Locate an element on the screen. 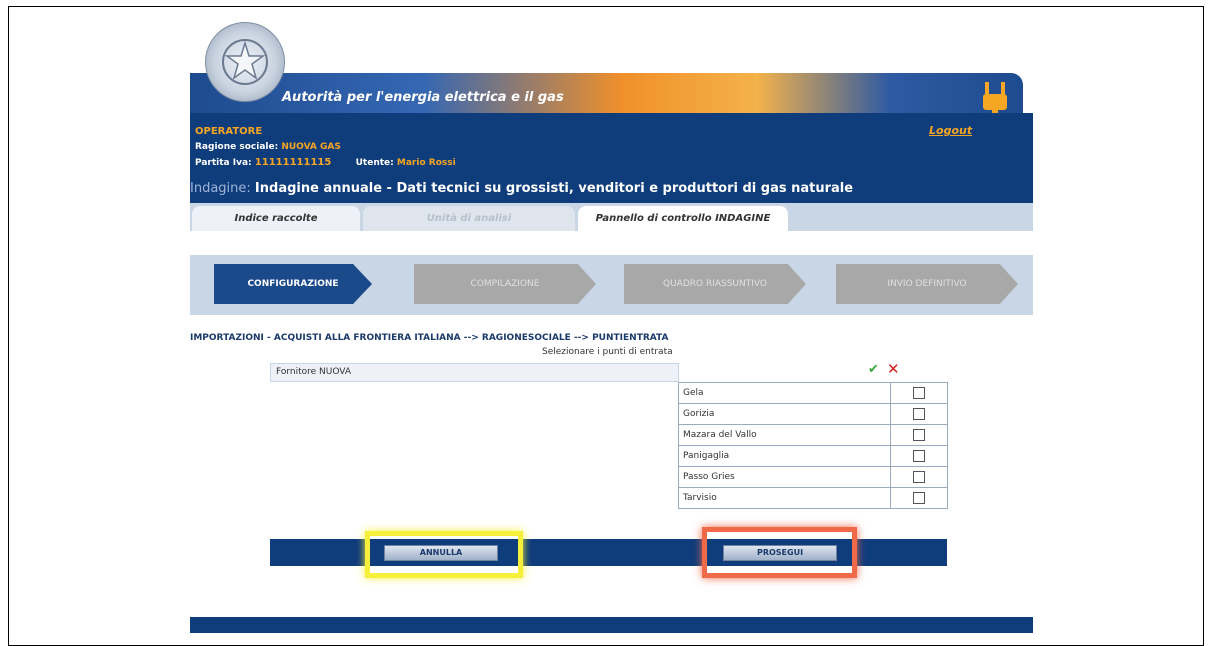 The image size is (1212, 646). prosegui-button: PROSEGUI is located at coordinates (780, 553).